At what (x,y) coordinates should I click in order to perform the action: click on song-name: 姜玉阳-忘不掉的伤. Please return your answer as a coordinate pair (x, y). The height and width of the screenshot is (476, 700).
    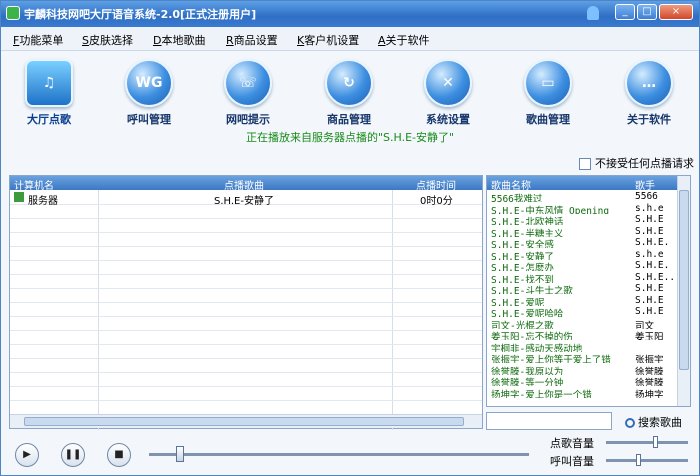
    Looking at the image, I should click on (532, 336).